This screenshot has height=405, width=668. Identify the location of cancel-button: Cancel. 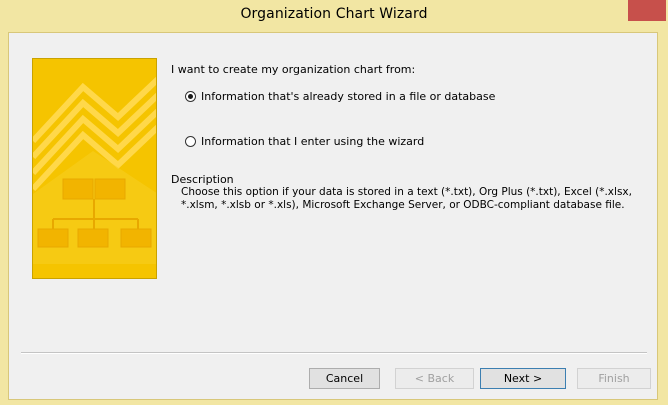
(344, 378).